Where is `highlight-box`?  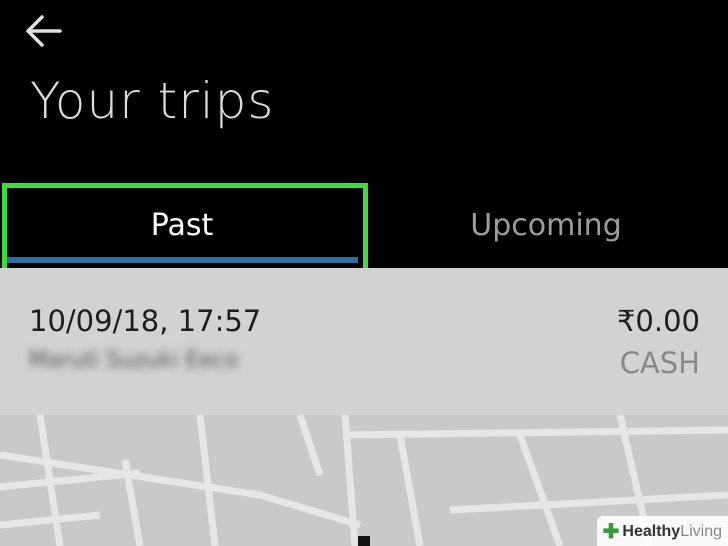
highlight-box is located at coordinates (185, 228).